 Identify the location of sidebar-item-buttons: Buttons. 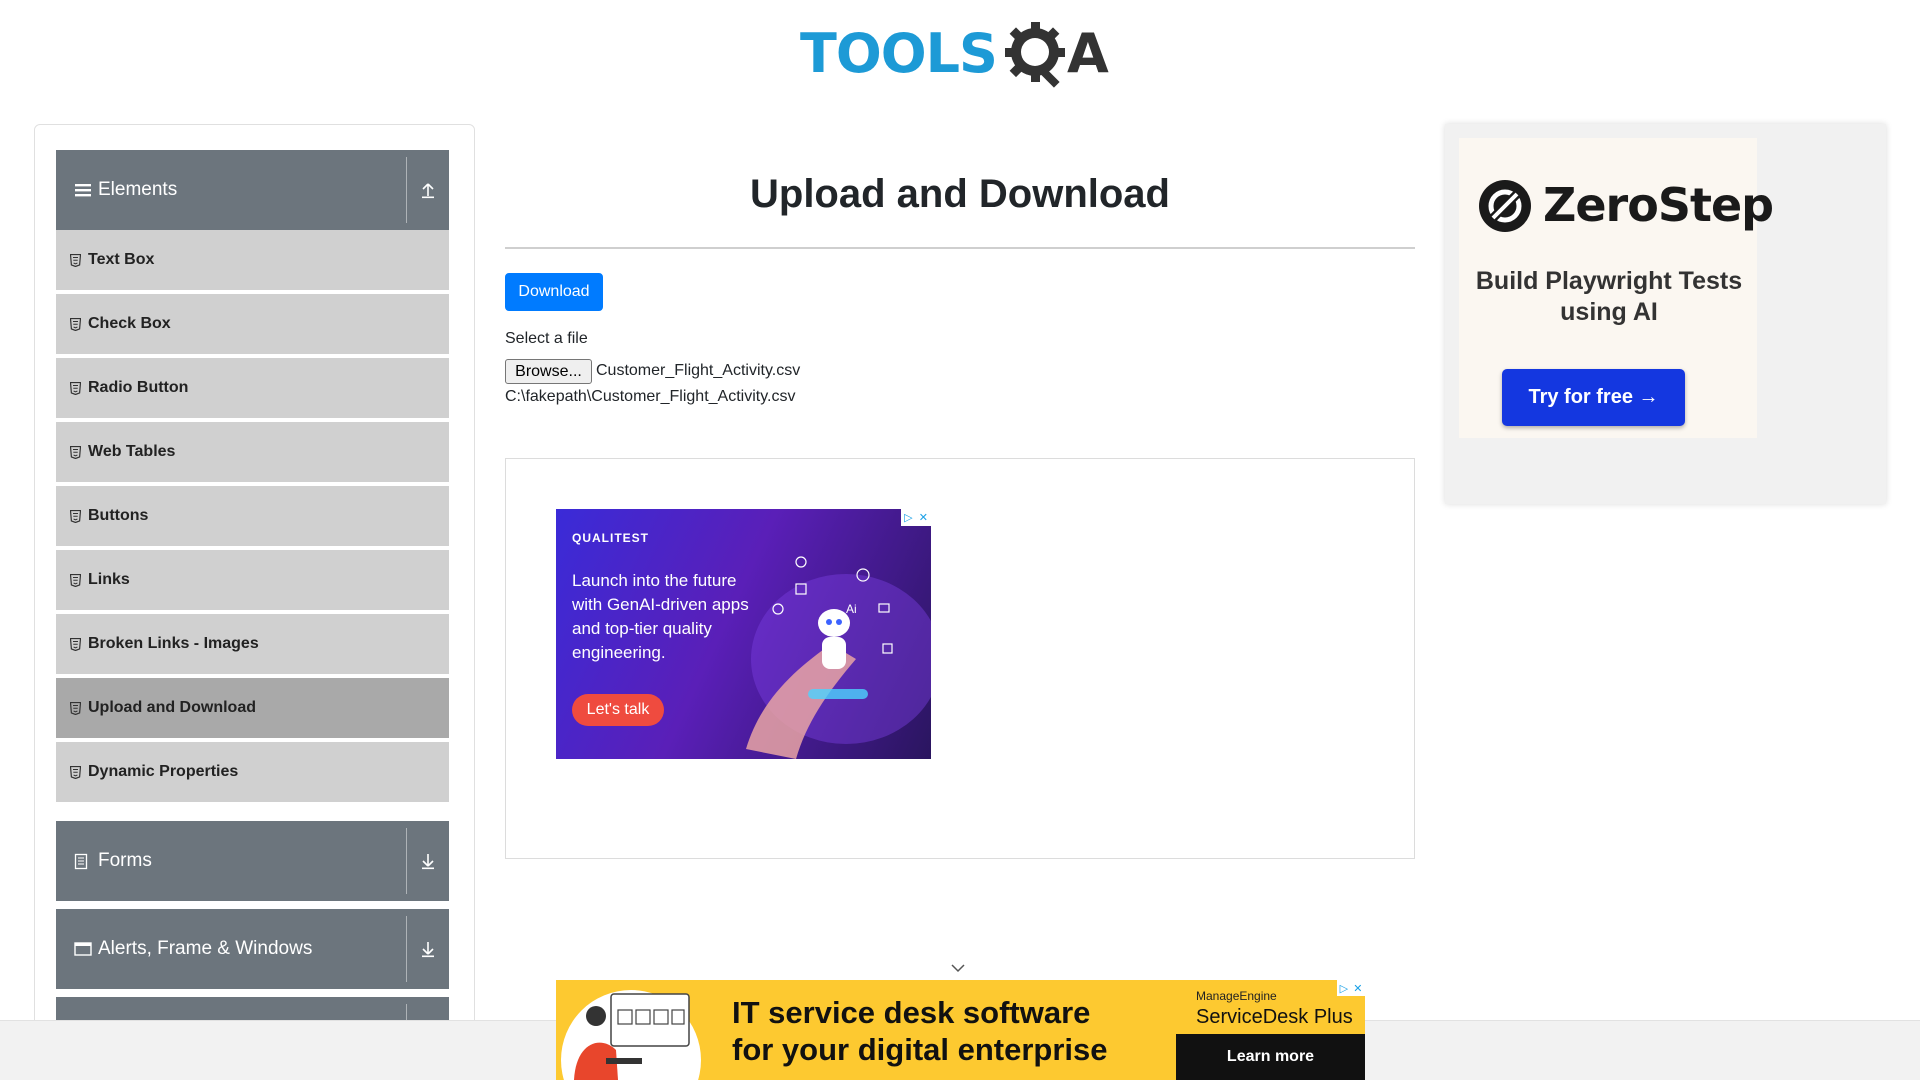
(252, 517).